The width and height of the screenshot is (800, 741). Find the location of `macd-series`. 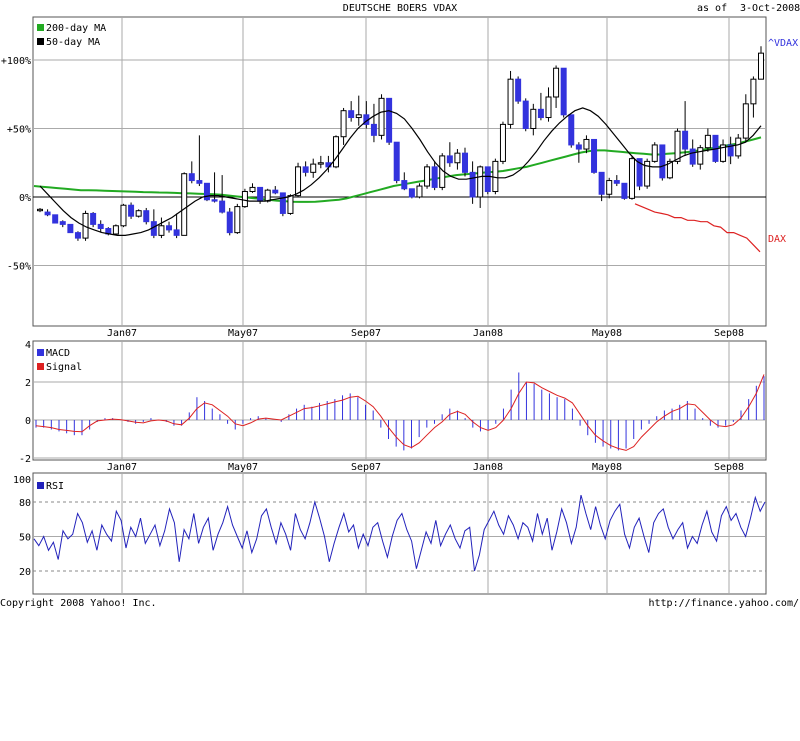

macd-series is located at coordinates (400, 411).